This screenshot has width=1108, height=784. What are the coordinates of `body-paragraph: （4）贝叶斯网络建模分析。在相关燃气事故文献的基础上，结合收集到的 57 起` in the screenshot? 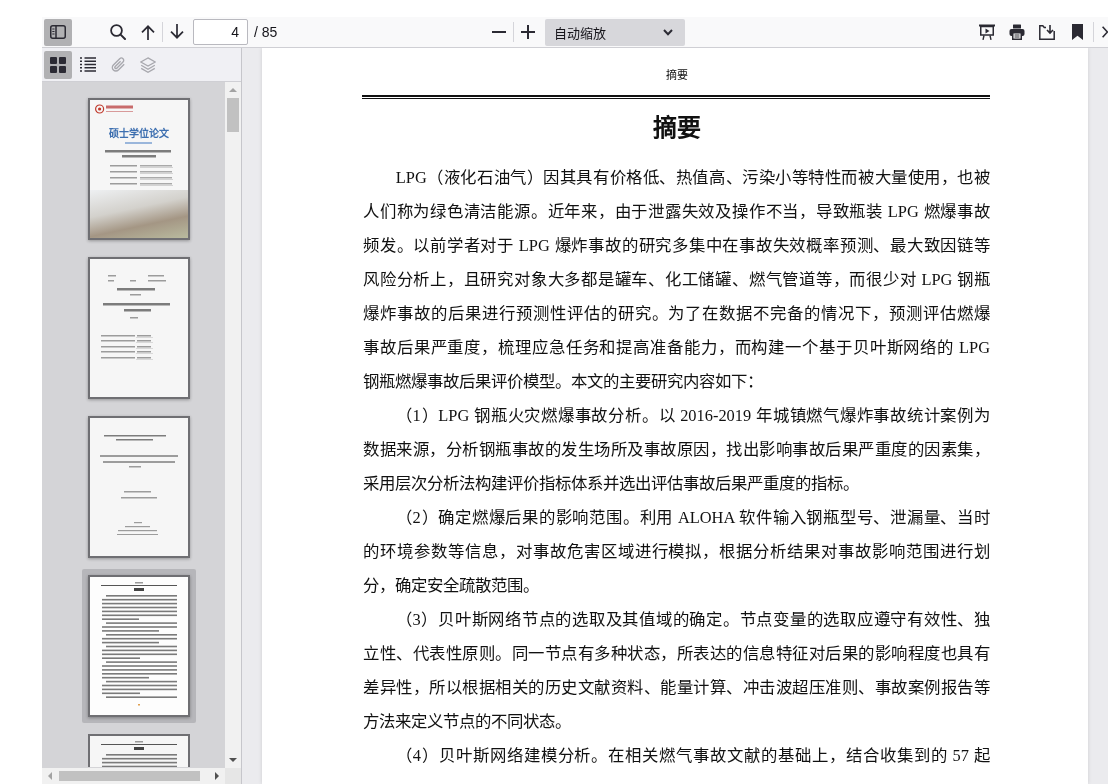 It's located at (692, 756).